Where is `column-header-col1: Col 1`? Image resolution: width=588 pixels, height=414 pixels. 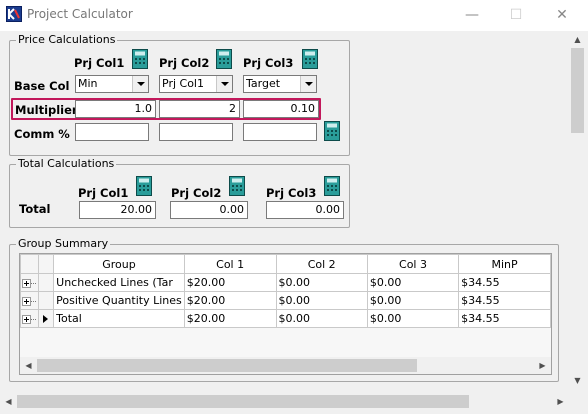
column-header-col1: Col 1 is located at coordinates (230, 264).